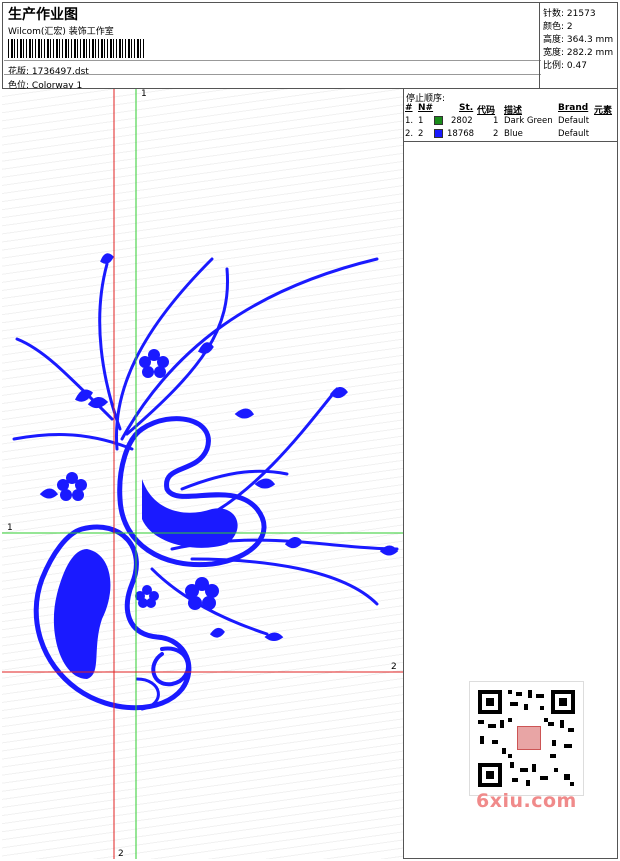 The height and width of the screenshot is (861, 620). What do you see at coordinates (513, 111) in the screenshot?
I see `col-header-description: 描述` at bounding box center [513, 111].